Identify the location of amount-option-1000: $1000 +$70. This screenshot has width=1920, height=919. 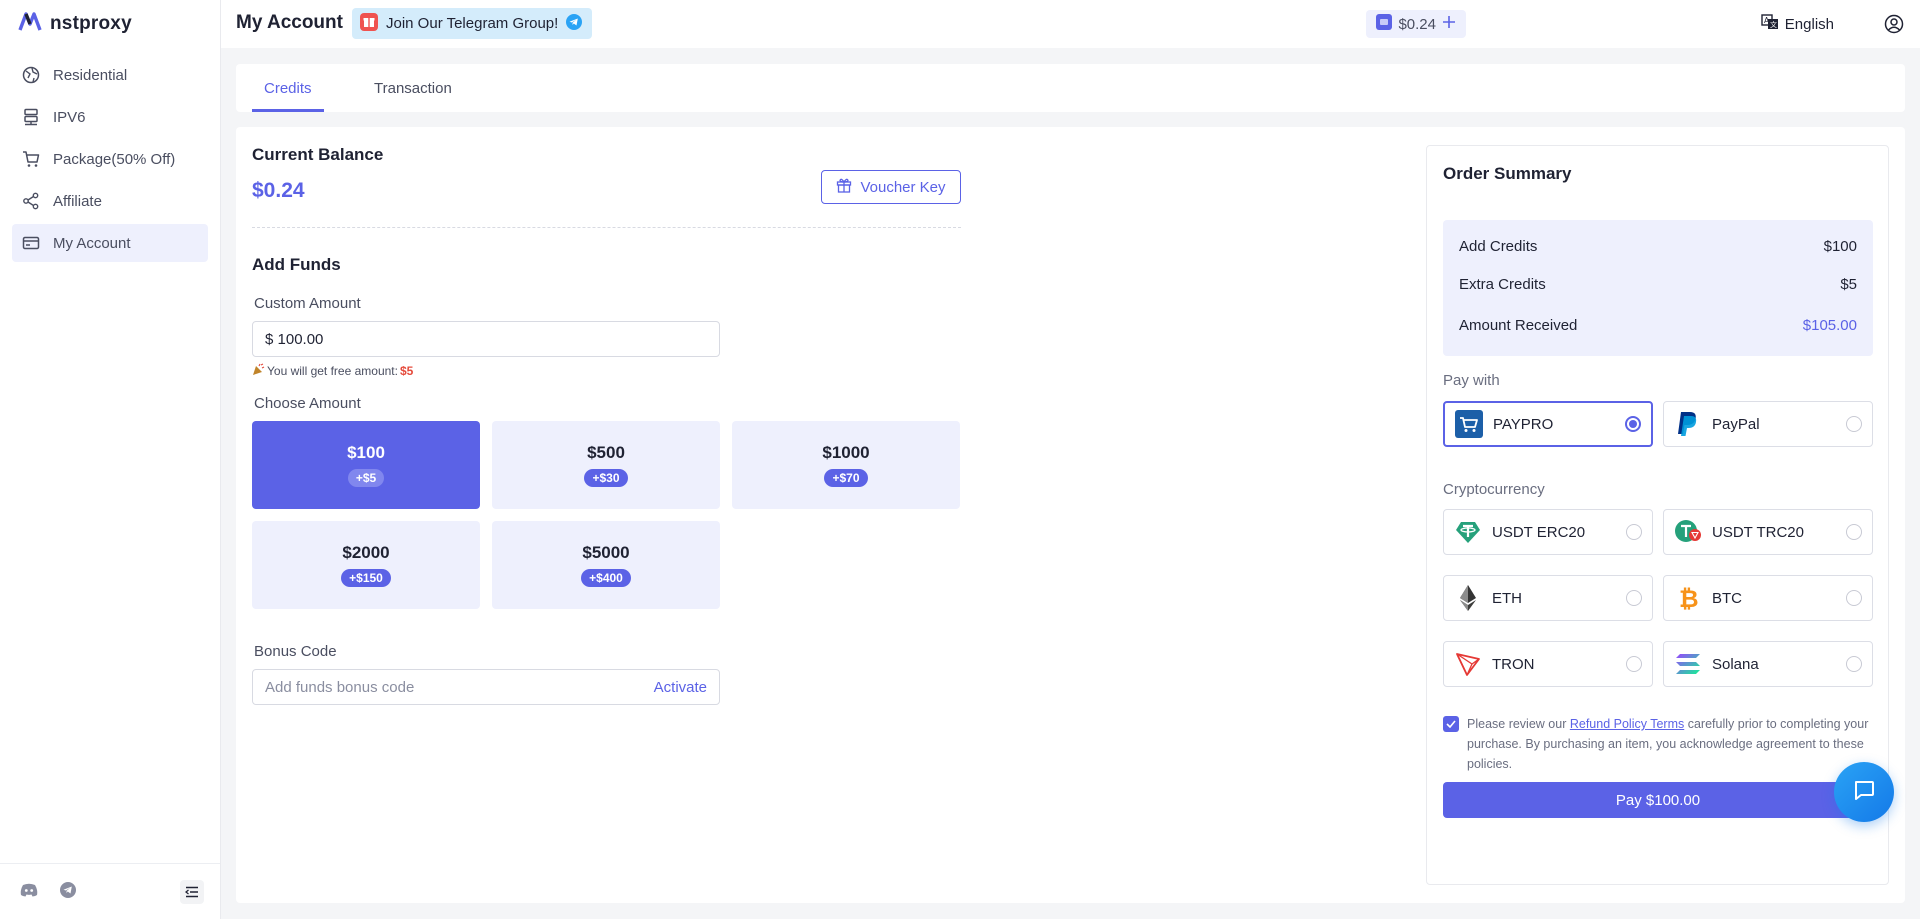
(846, 465).